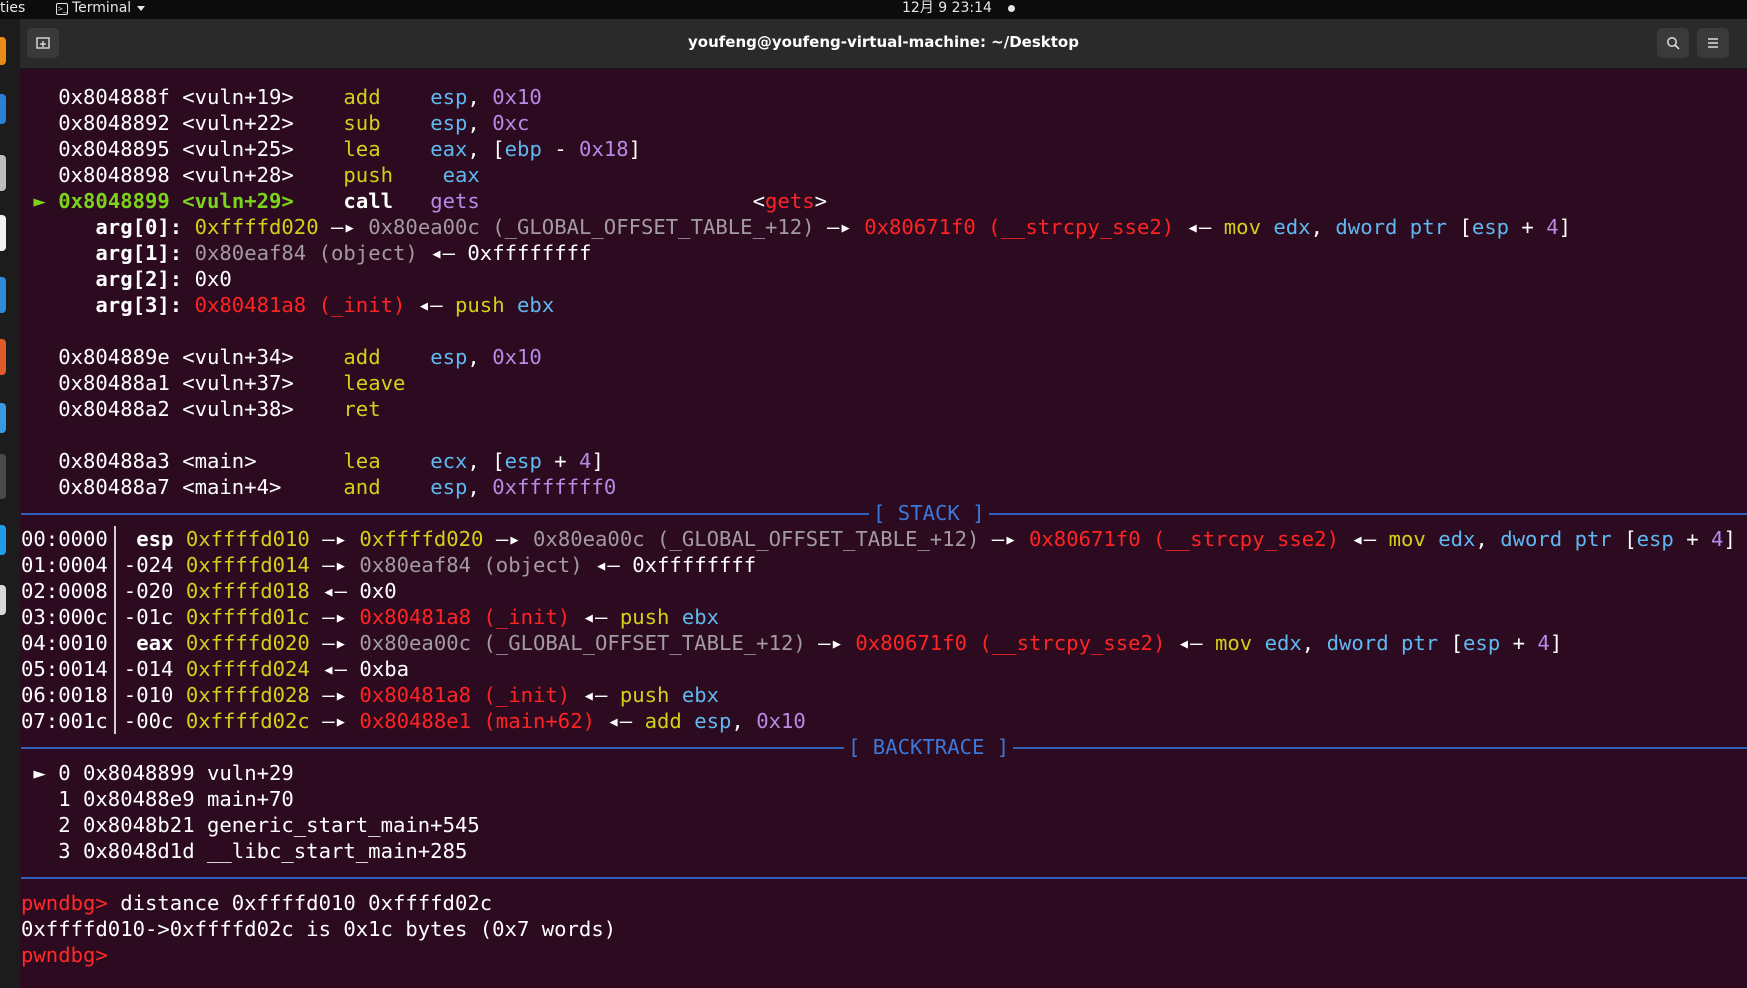 The height and width of the screenshot is (988, 1747). I want to click on input-line: pwndbg>, so click(884, 955).